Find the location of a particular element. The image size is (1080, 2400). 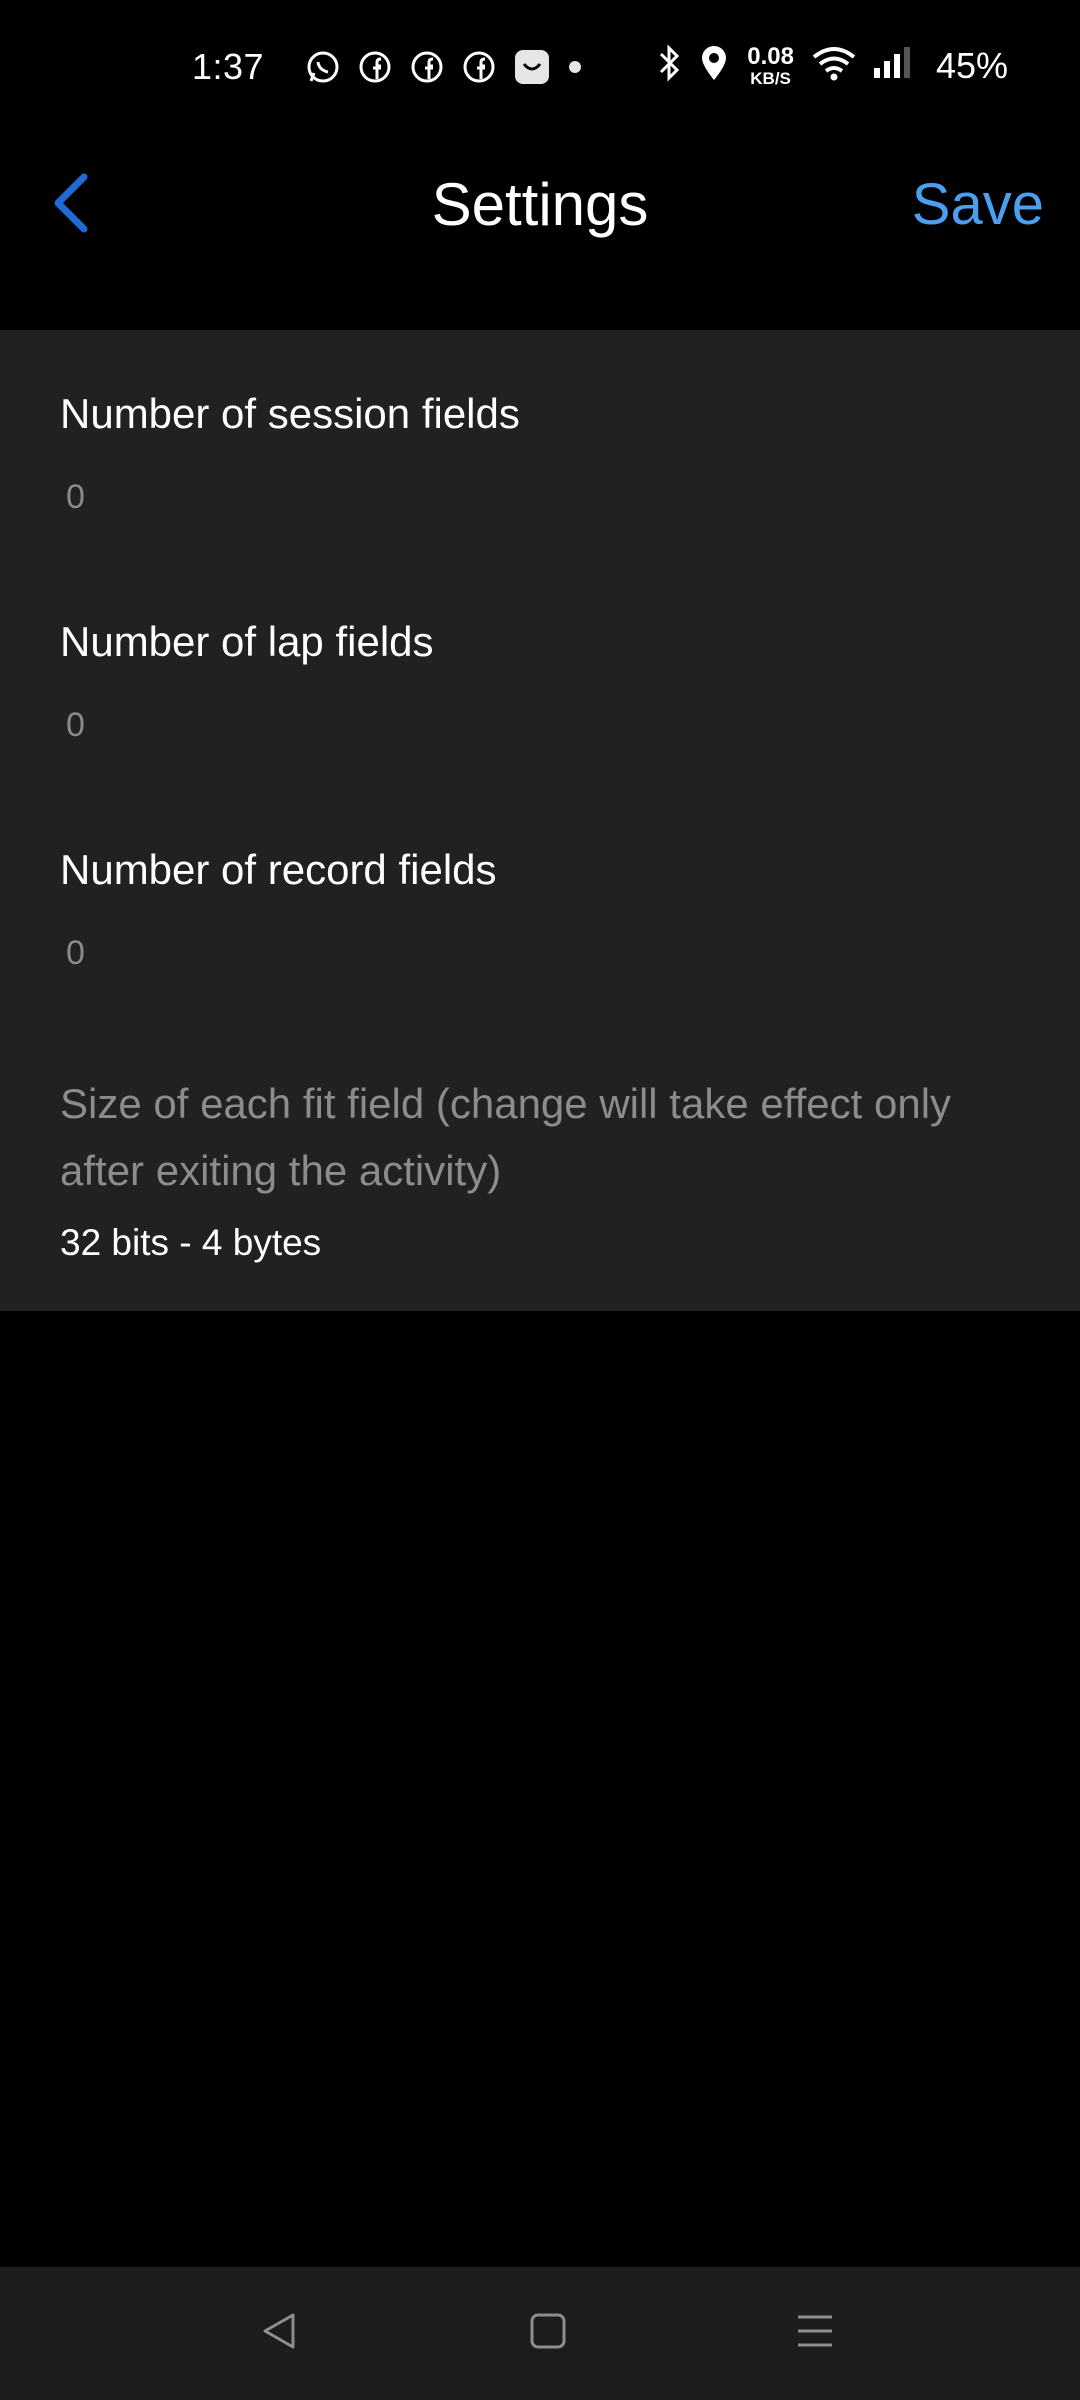

nav-back-button is located at coordinates (279, 2333).